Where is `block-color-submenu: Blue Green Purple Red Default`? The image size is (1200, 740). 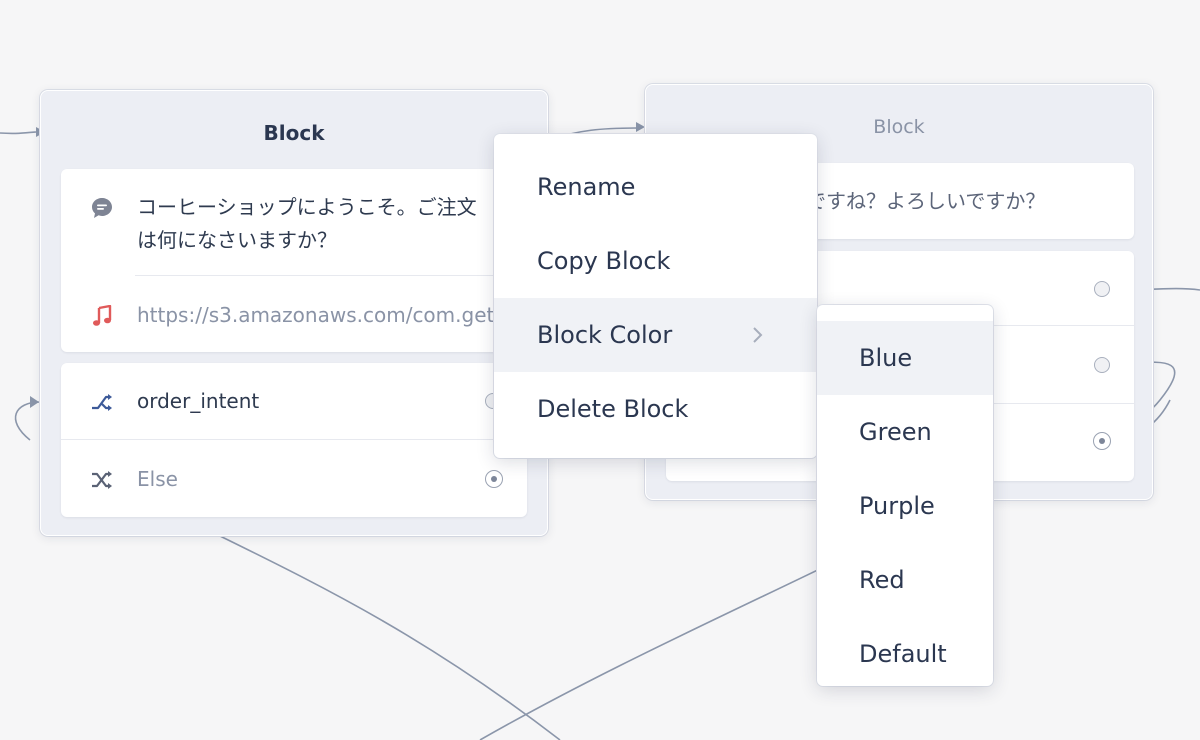
block-color-submenu: Blue Green Purple Red Default is located at coordinates (905, 495).